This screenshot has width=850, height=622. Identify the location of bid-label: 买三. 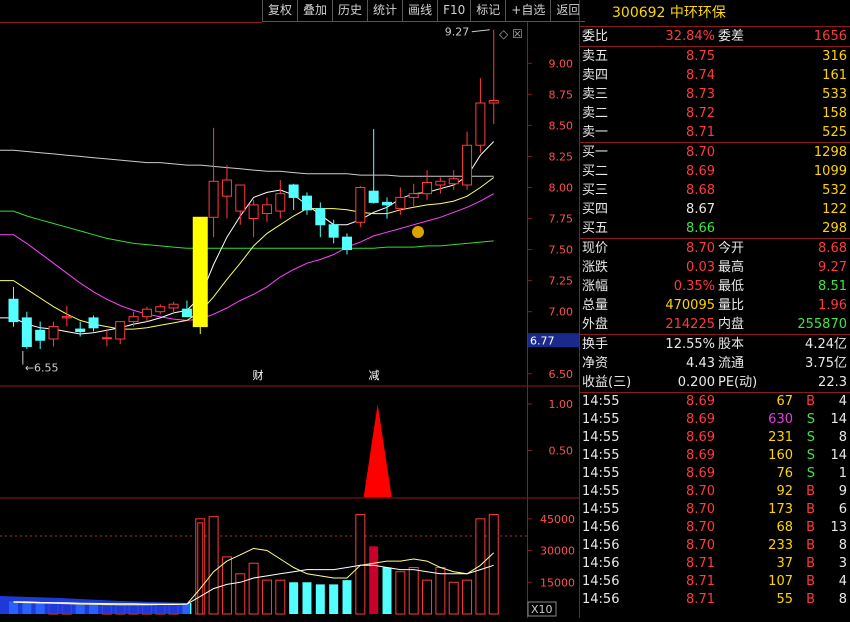
(595, 190).